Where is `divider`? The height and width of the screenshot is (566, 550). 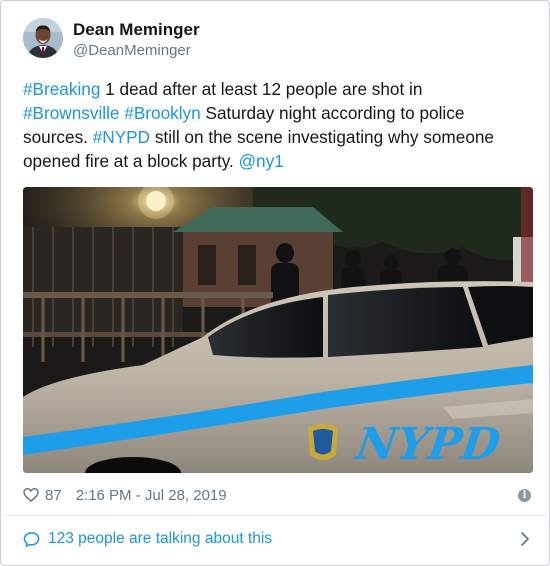
divider is located at coordinates (276, 515).